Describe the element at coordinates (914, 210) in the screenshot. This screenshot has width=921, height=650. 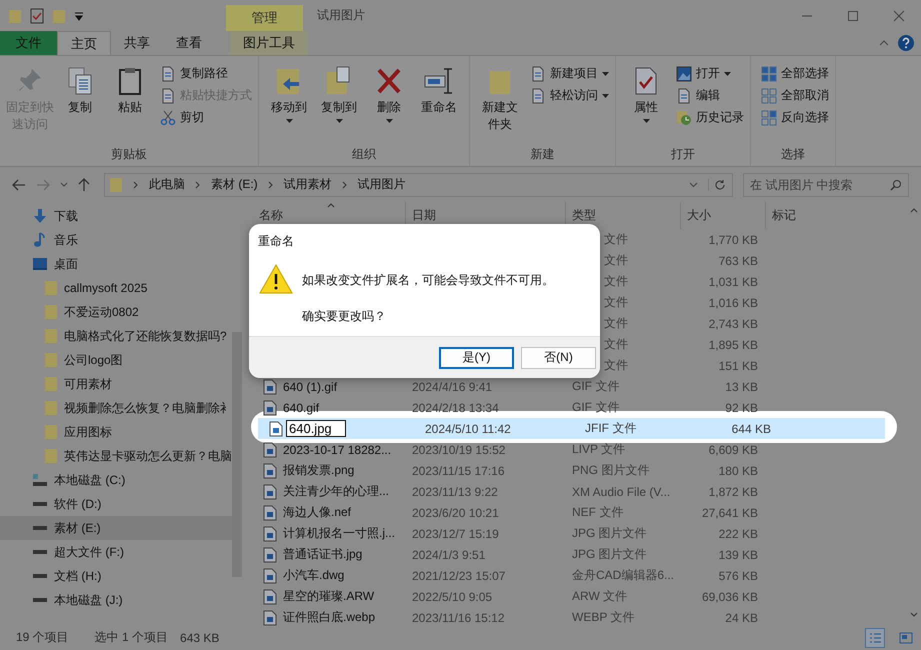
I see `scroll-up-icon` at that location.